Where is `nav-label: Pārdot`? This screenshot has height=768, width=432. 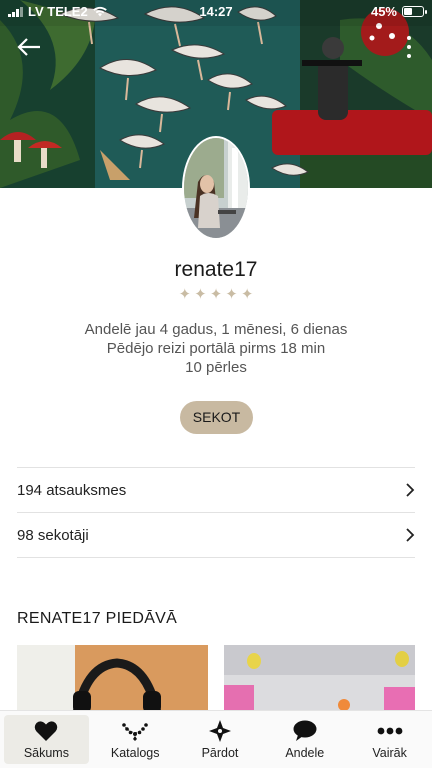
nav-label: Pārdot is located at coordinates (220, 752).